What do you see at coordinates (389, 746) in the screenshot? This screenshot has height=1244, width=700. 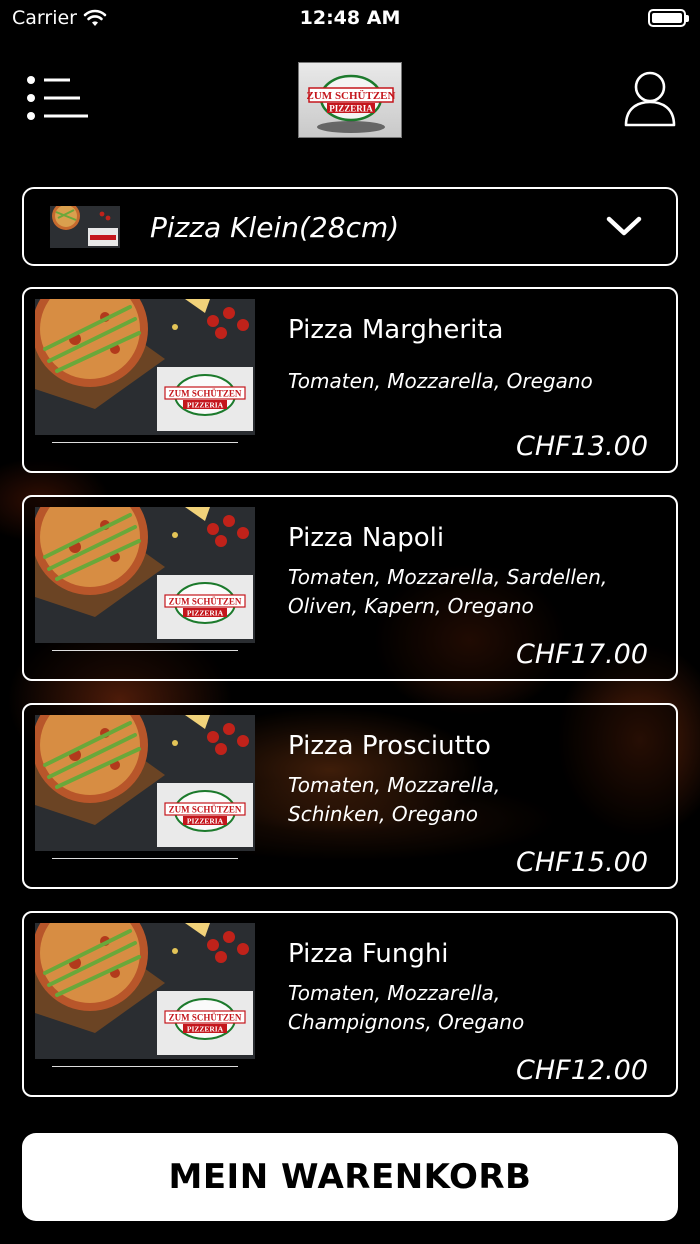 I see `product-name: Pizza Prosciutto` at bounding box center [389, 746].